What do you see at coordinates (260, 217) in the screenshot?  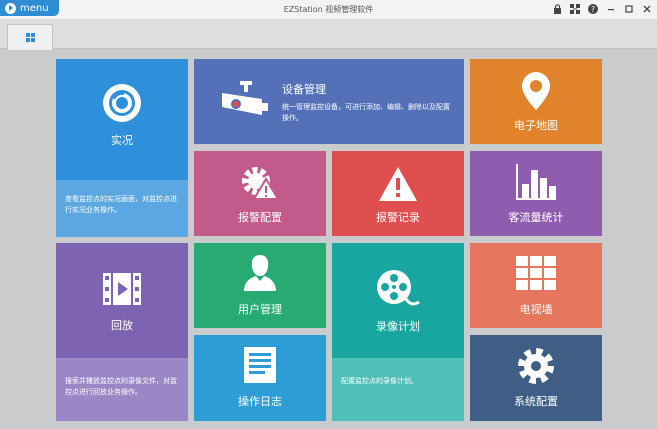 I see `tile-alarm-config-title: 报警配置` at bounding box center [260, 217].